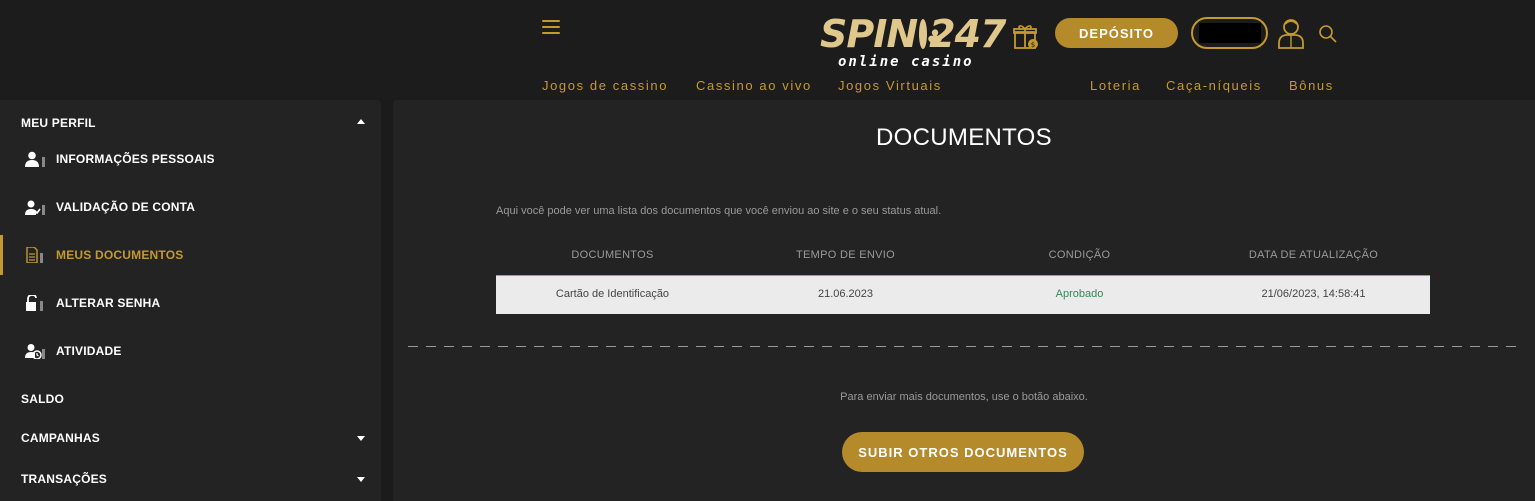  Describe the element at coordinates (135, 159) in the screenshot. I see `sidebar-item-label: INFORMAÇÕES PESSOAIS` at that location.